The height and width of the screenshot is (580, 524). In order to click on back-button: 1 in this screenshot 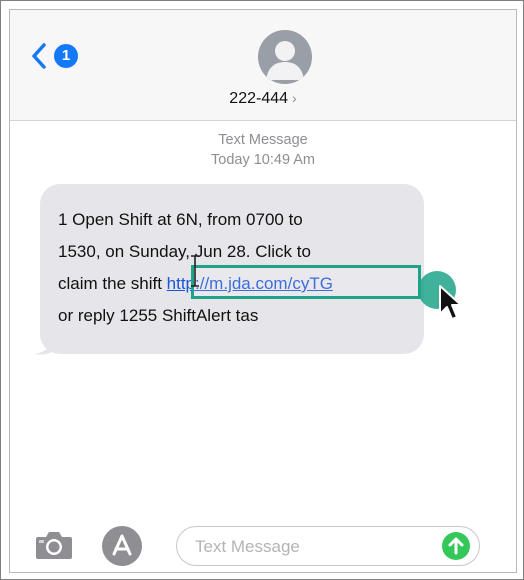, I will do `click(60, 57)`.